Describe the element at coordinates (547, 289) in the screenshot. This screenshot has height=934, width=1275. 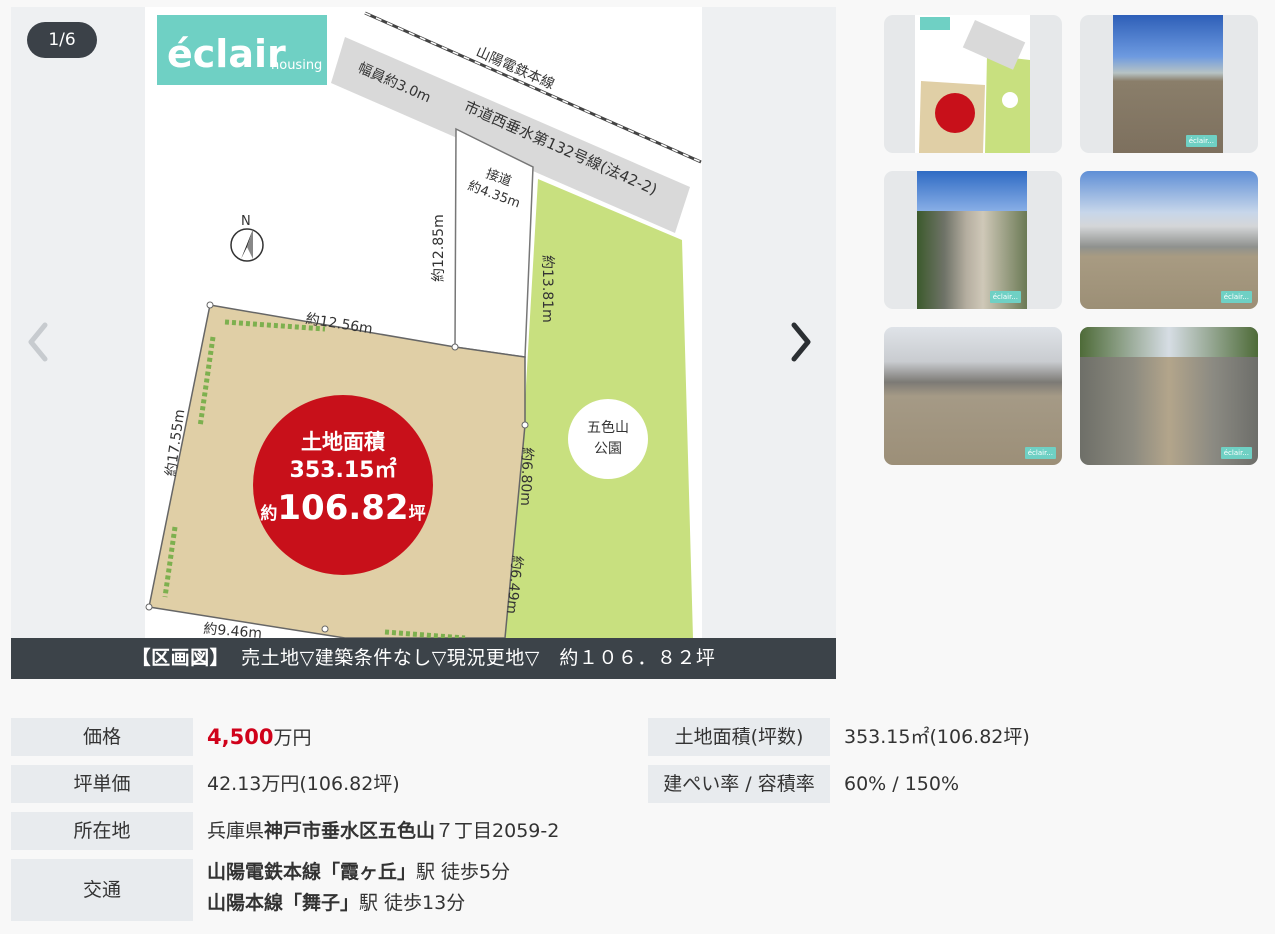
I see `lane-right-dim: 約13.81m` at that location.